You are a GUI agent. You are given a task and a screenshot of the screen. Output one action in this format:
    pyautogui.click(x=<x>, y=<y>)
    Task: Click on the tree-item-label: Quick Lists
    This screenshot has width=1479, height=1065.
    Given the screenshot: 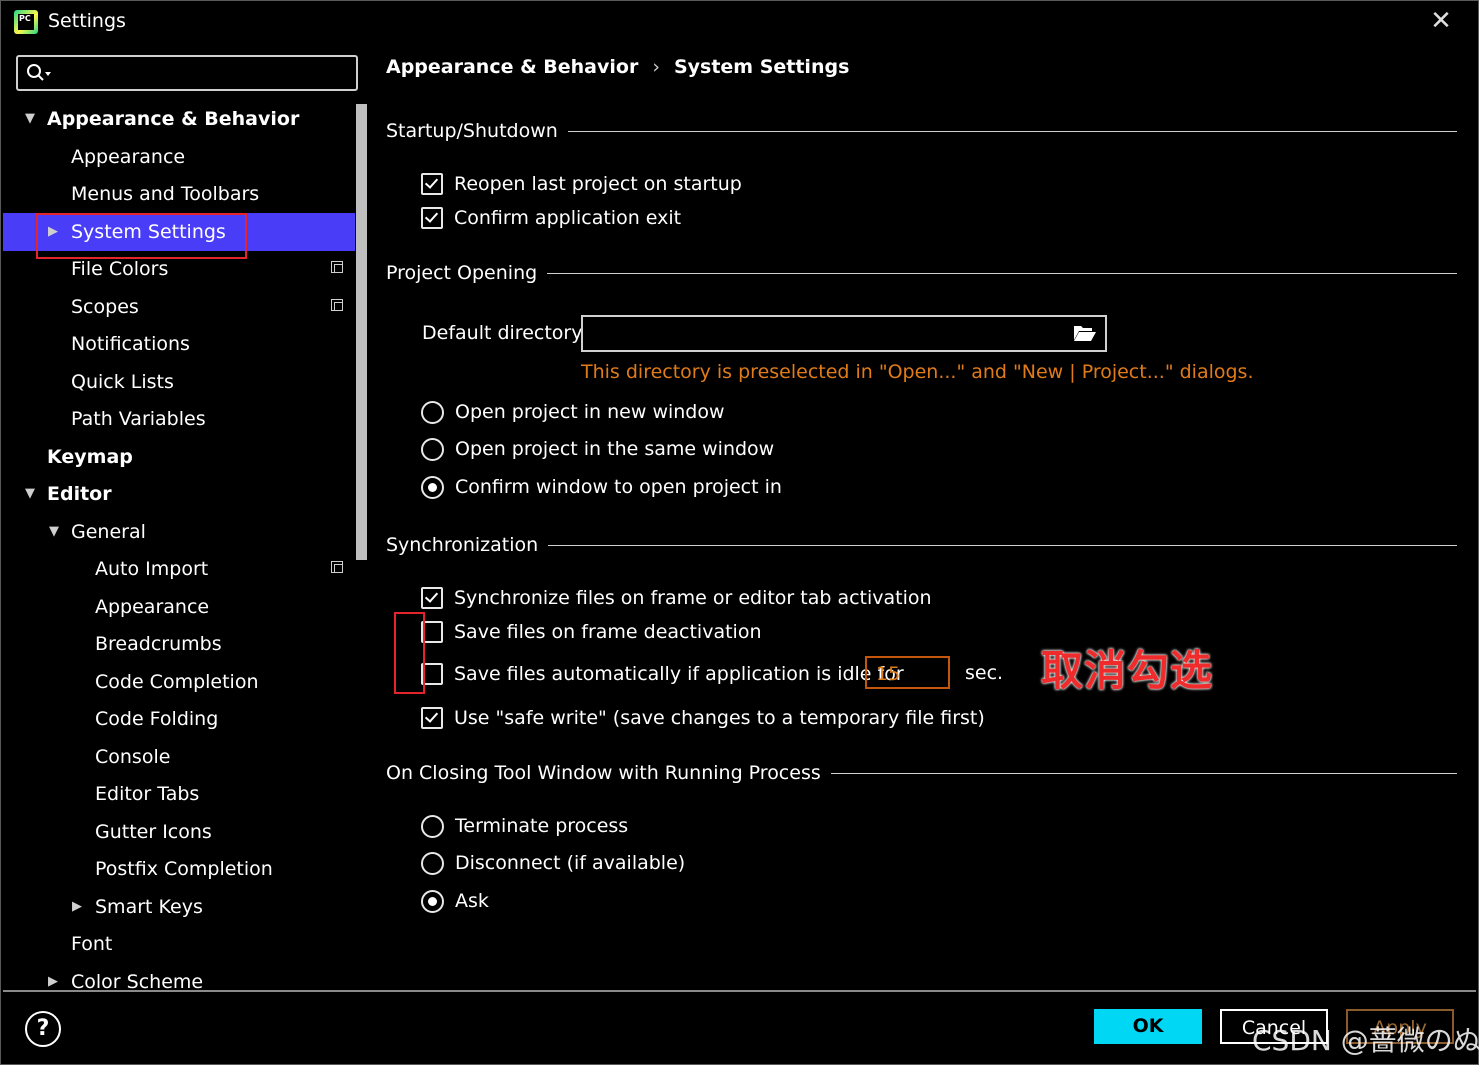 What is the action you would take?
    pyautogui.click(x=122, y=382)
    